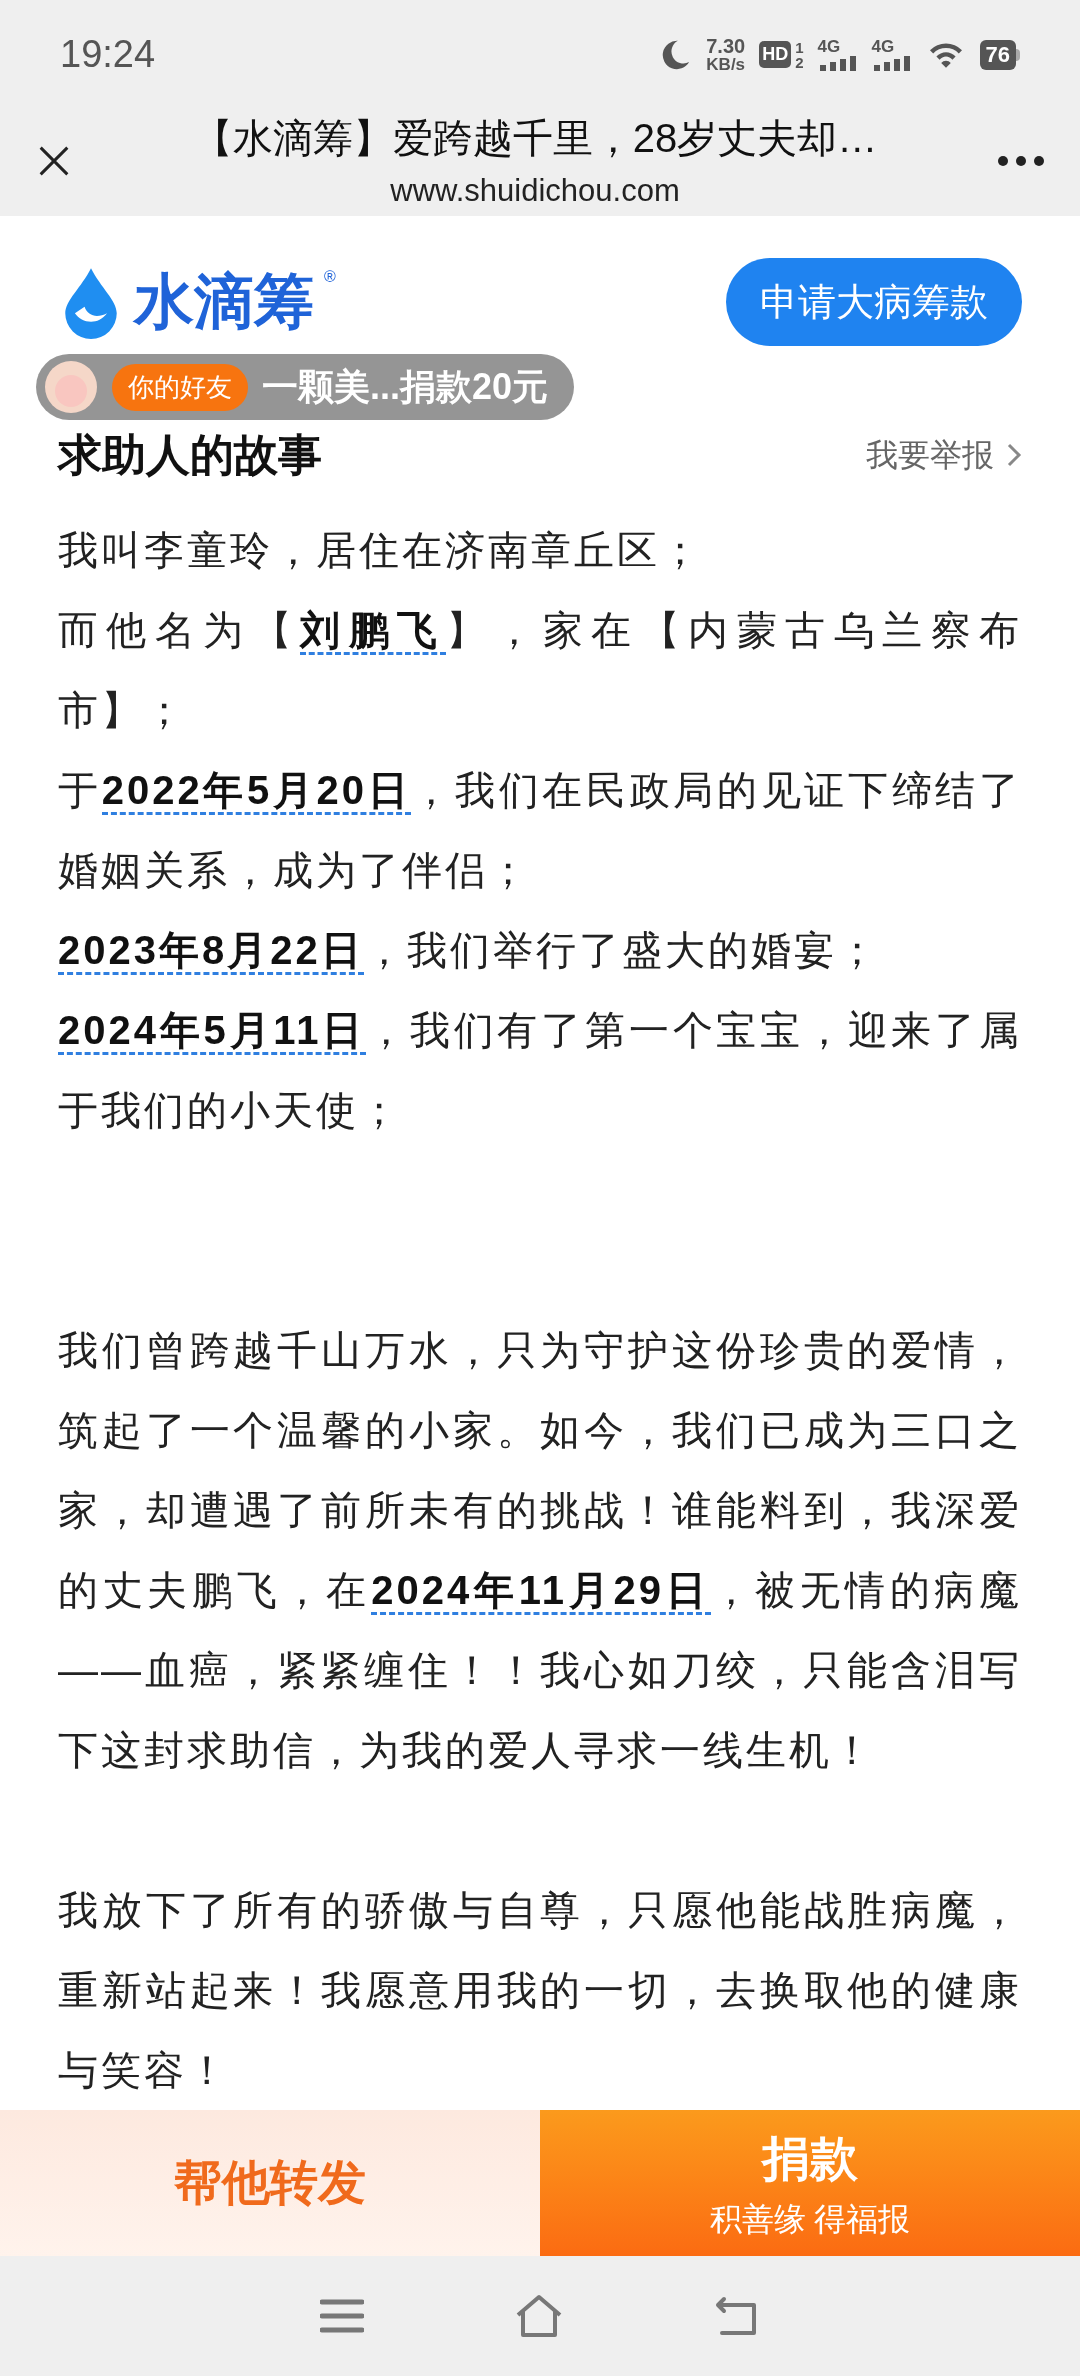 This screenshot has height=2376, width=1080. Describe the element at coordinates (539, 2315) in the screenshot. I see `home-icon` at that location.